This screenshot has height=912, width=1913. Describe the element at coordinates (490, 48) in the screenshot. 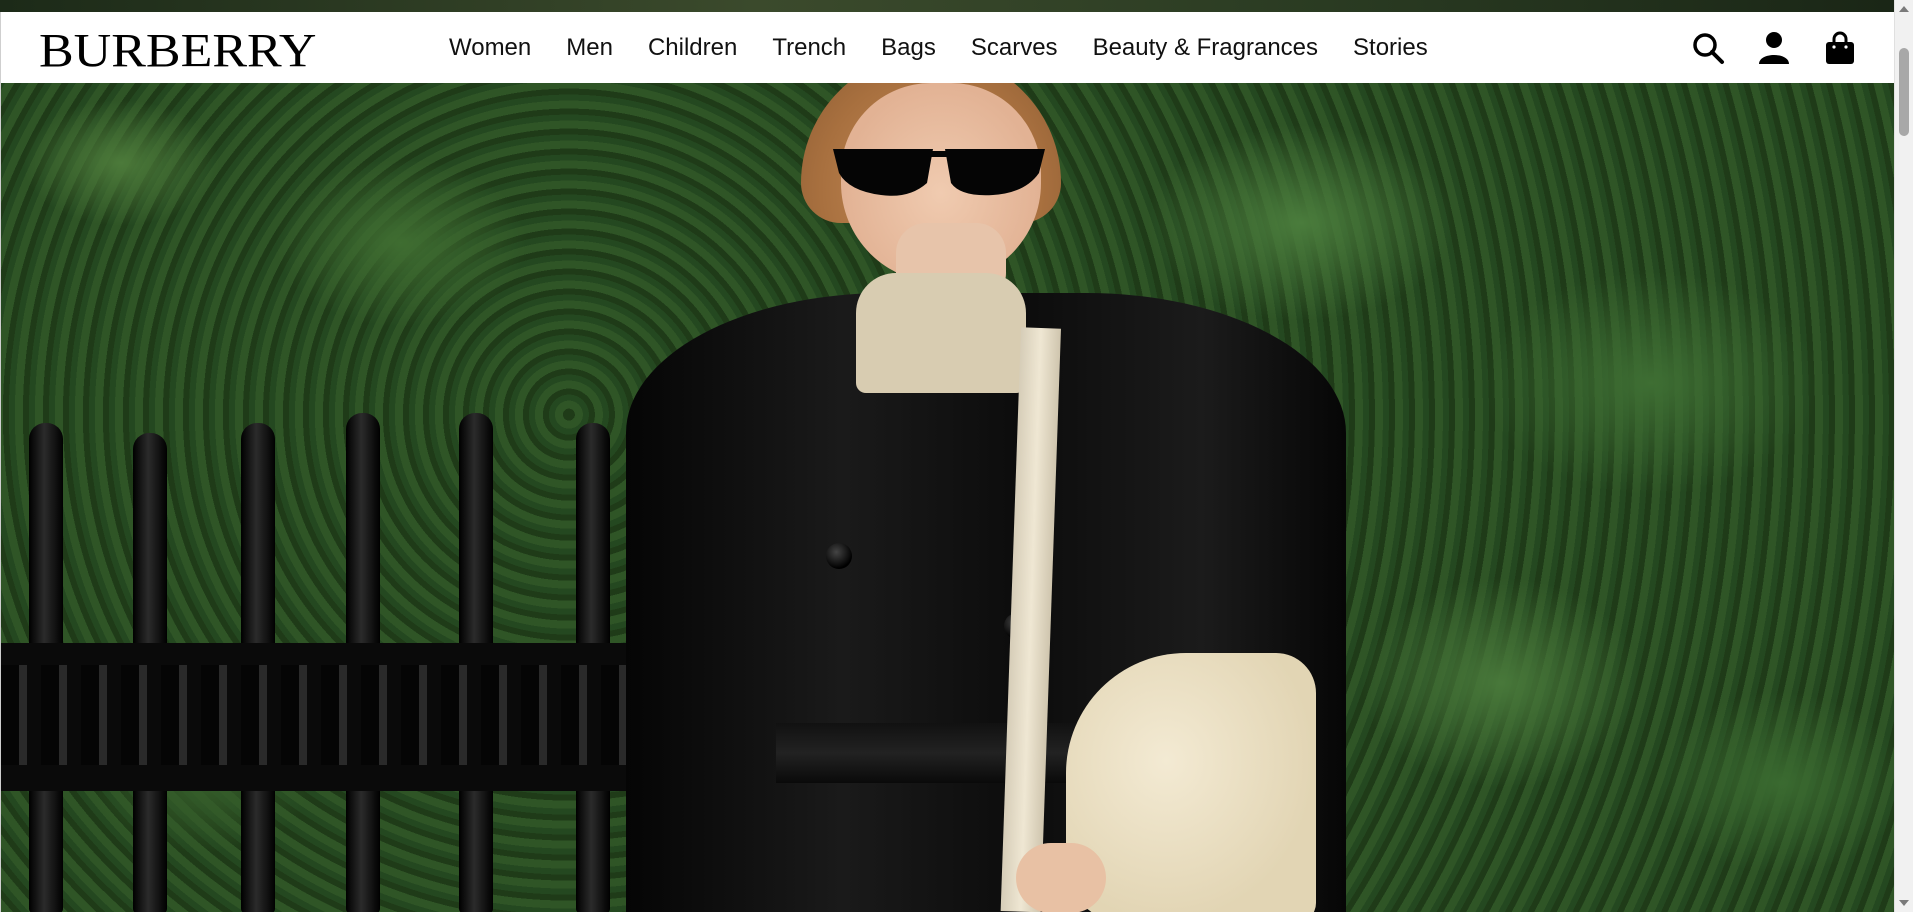

I see `nav-women: Women` at that location.